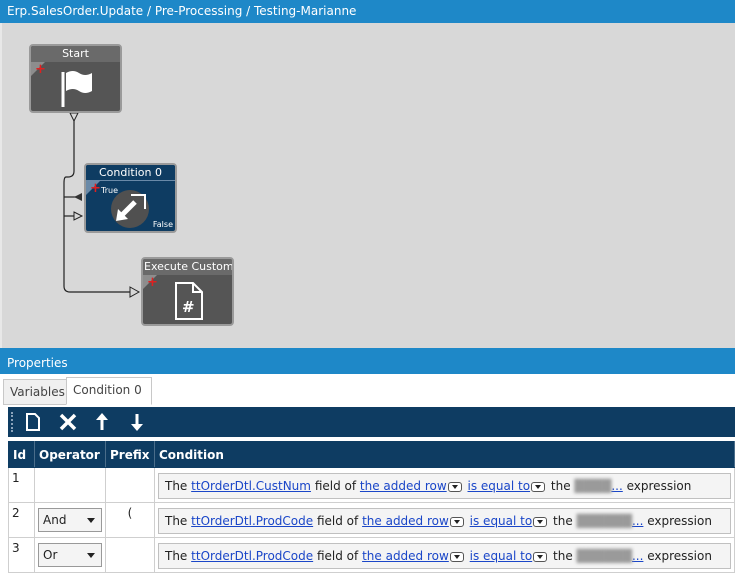 The image size is (735, 573). I want to click on execute-custom-code-node: Execute Custom Co + #, so click(187, 291).